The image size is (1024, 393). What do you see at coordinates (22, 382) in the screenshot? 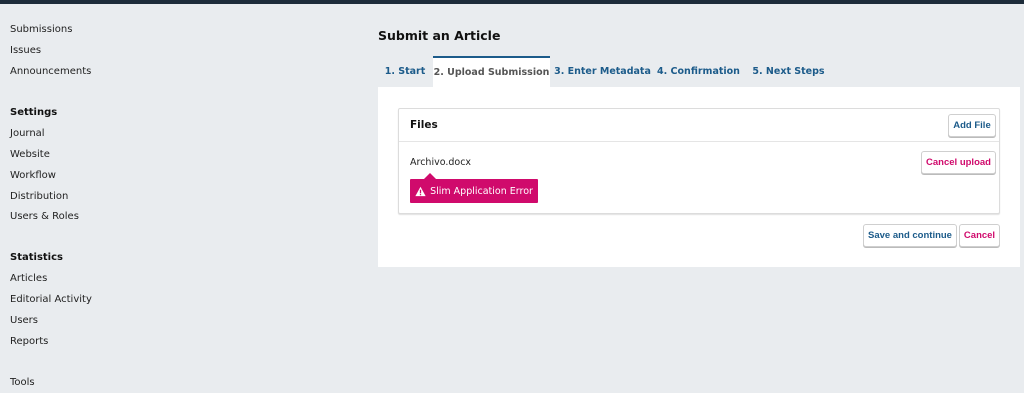
I see `sidebar-item-tools: Tools` at bounding box center [22, 382].